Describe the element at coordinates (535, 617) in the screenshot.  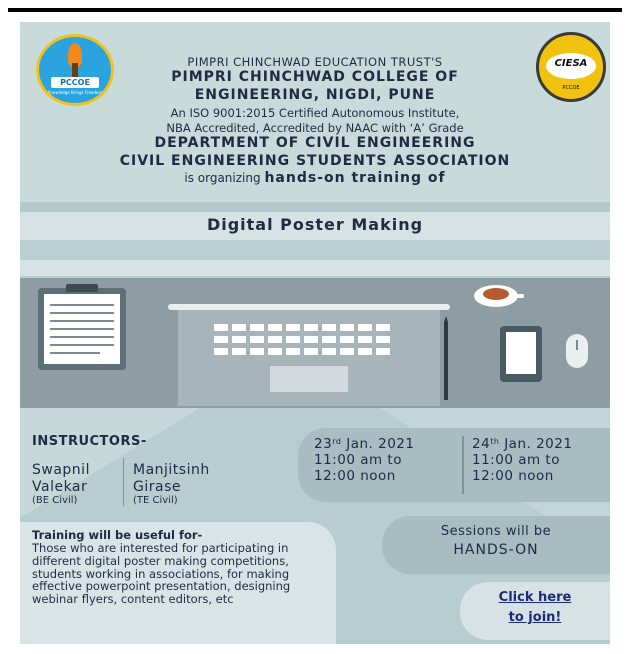
I see `join-link-line2: to join!` at that location.